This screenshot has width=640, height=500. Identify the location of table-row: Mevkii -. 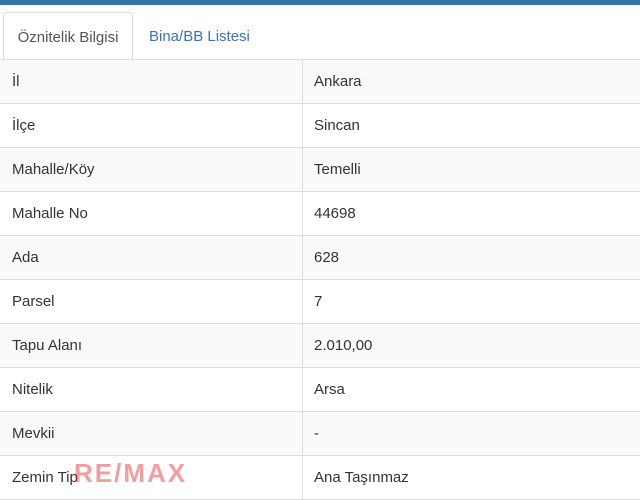
(320, 434).